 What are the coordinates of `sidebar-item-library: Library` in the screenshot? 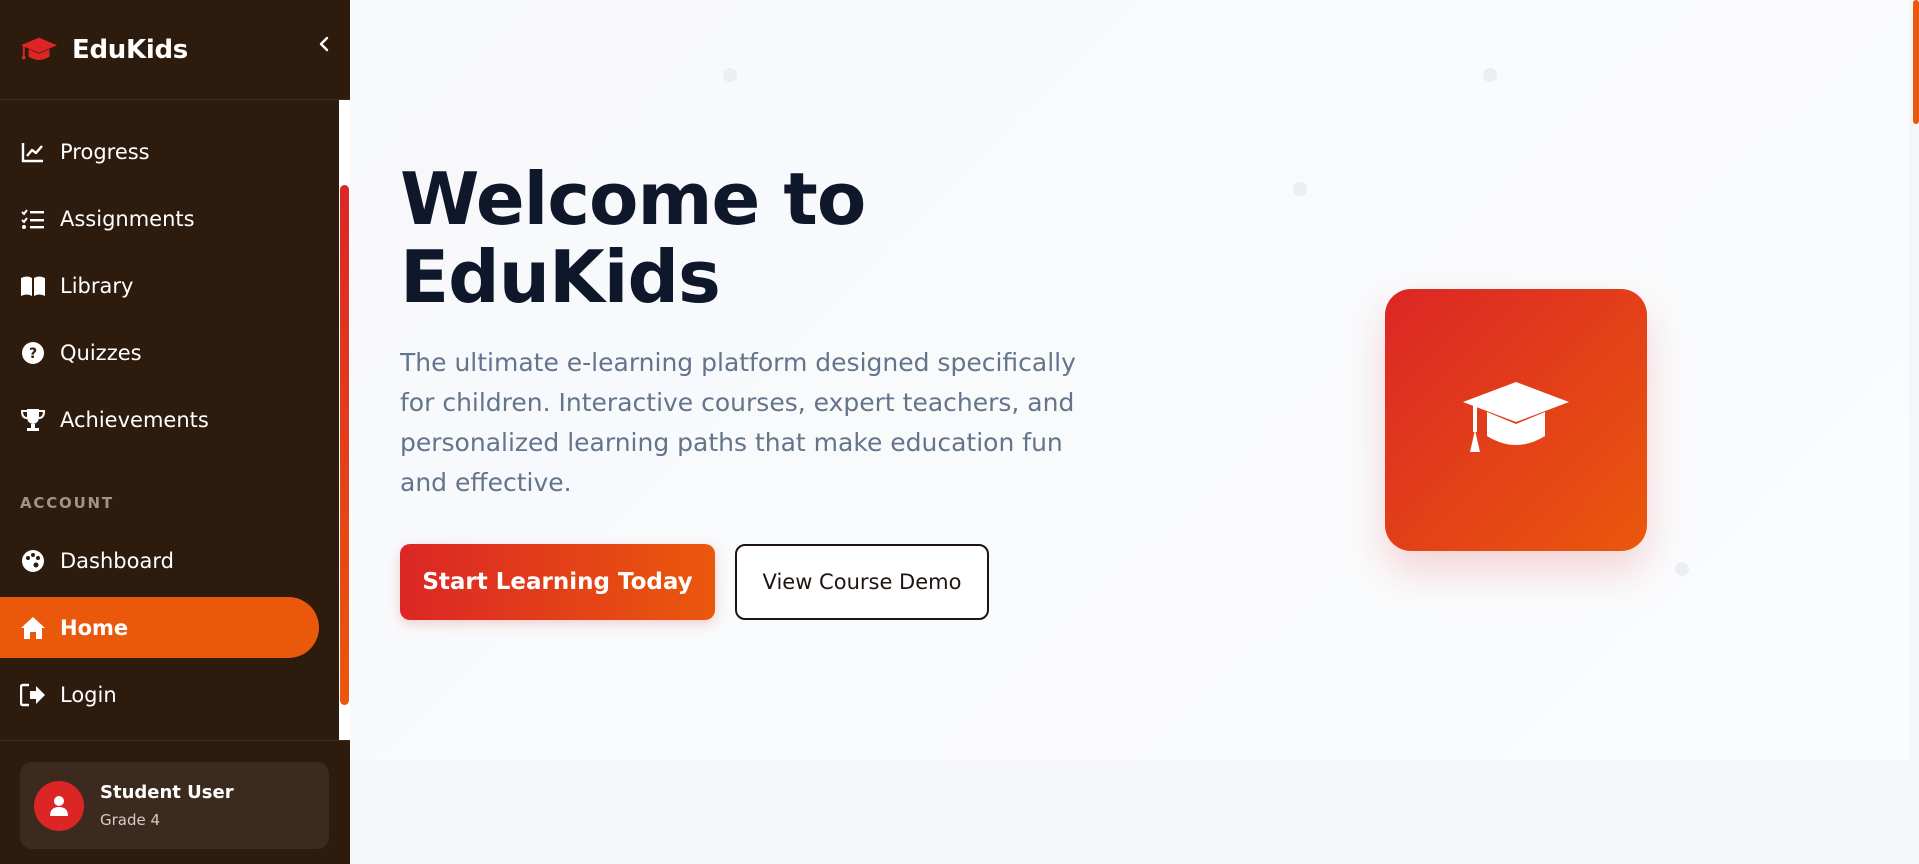 It's located at (159, 285).